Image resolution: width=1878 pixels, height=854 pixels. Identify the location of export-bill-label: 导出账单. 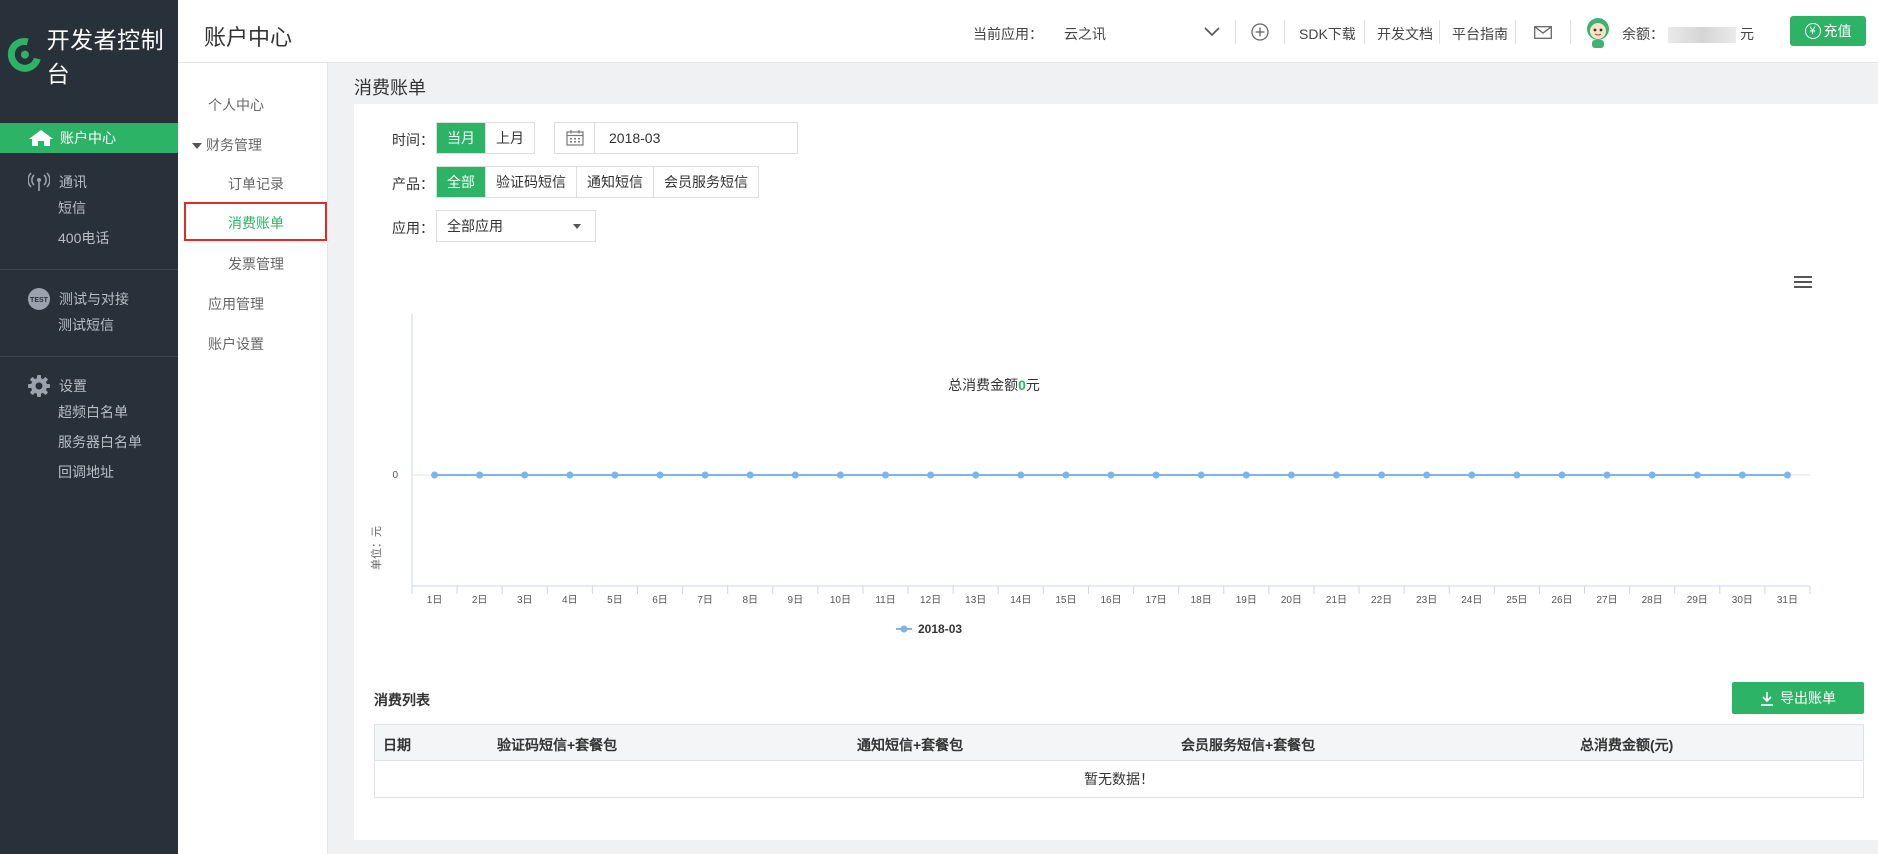
(1808, 698).